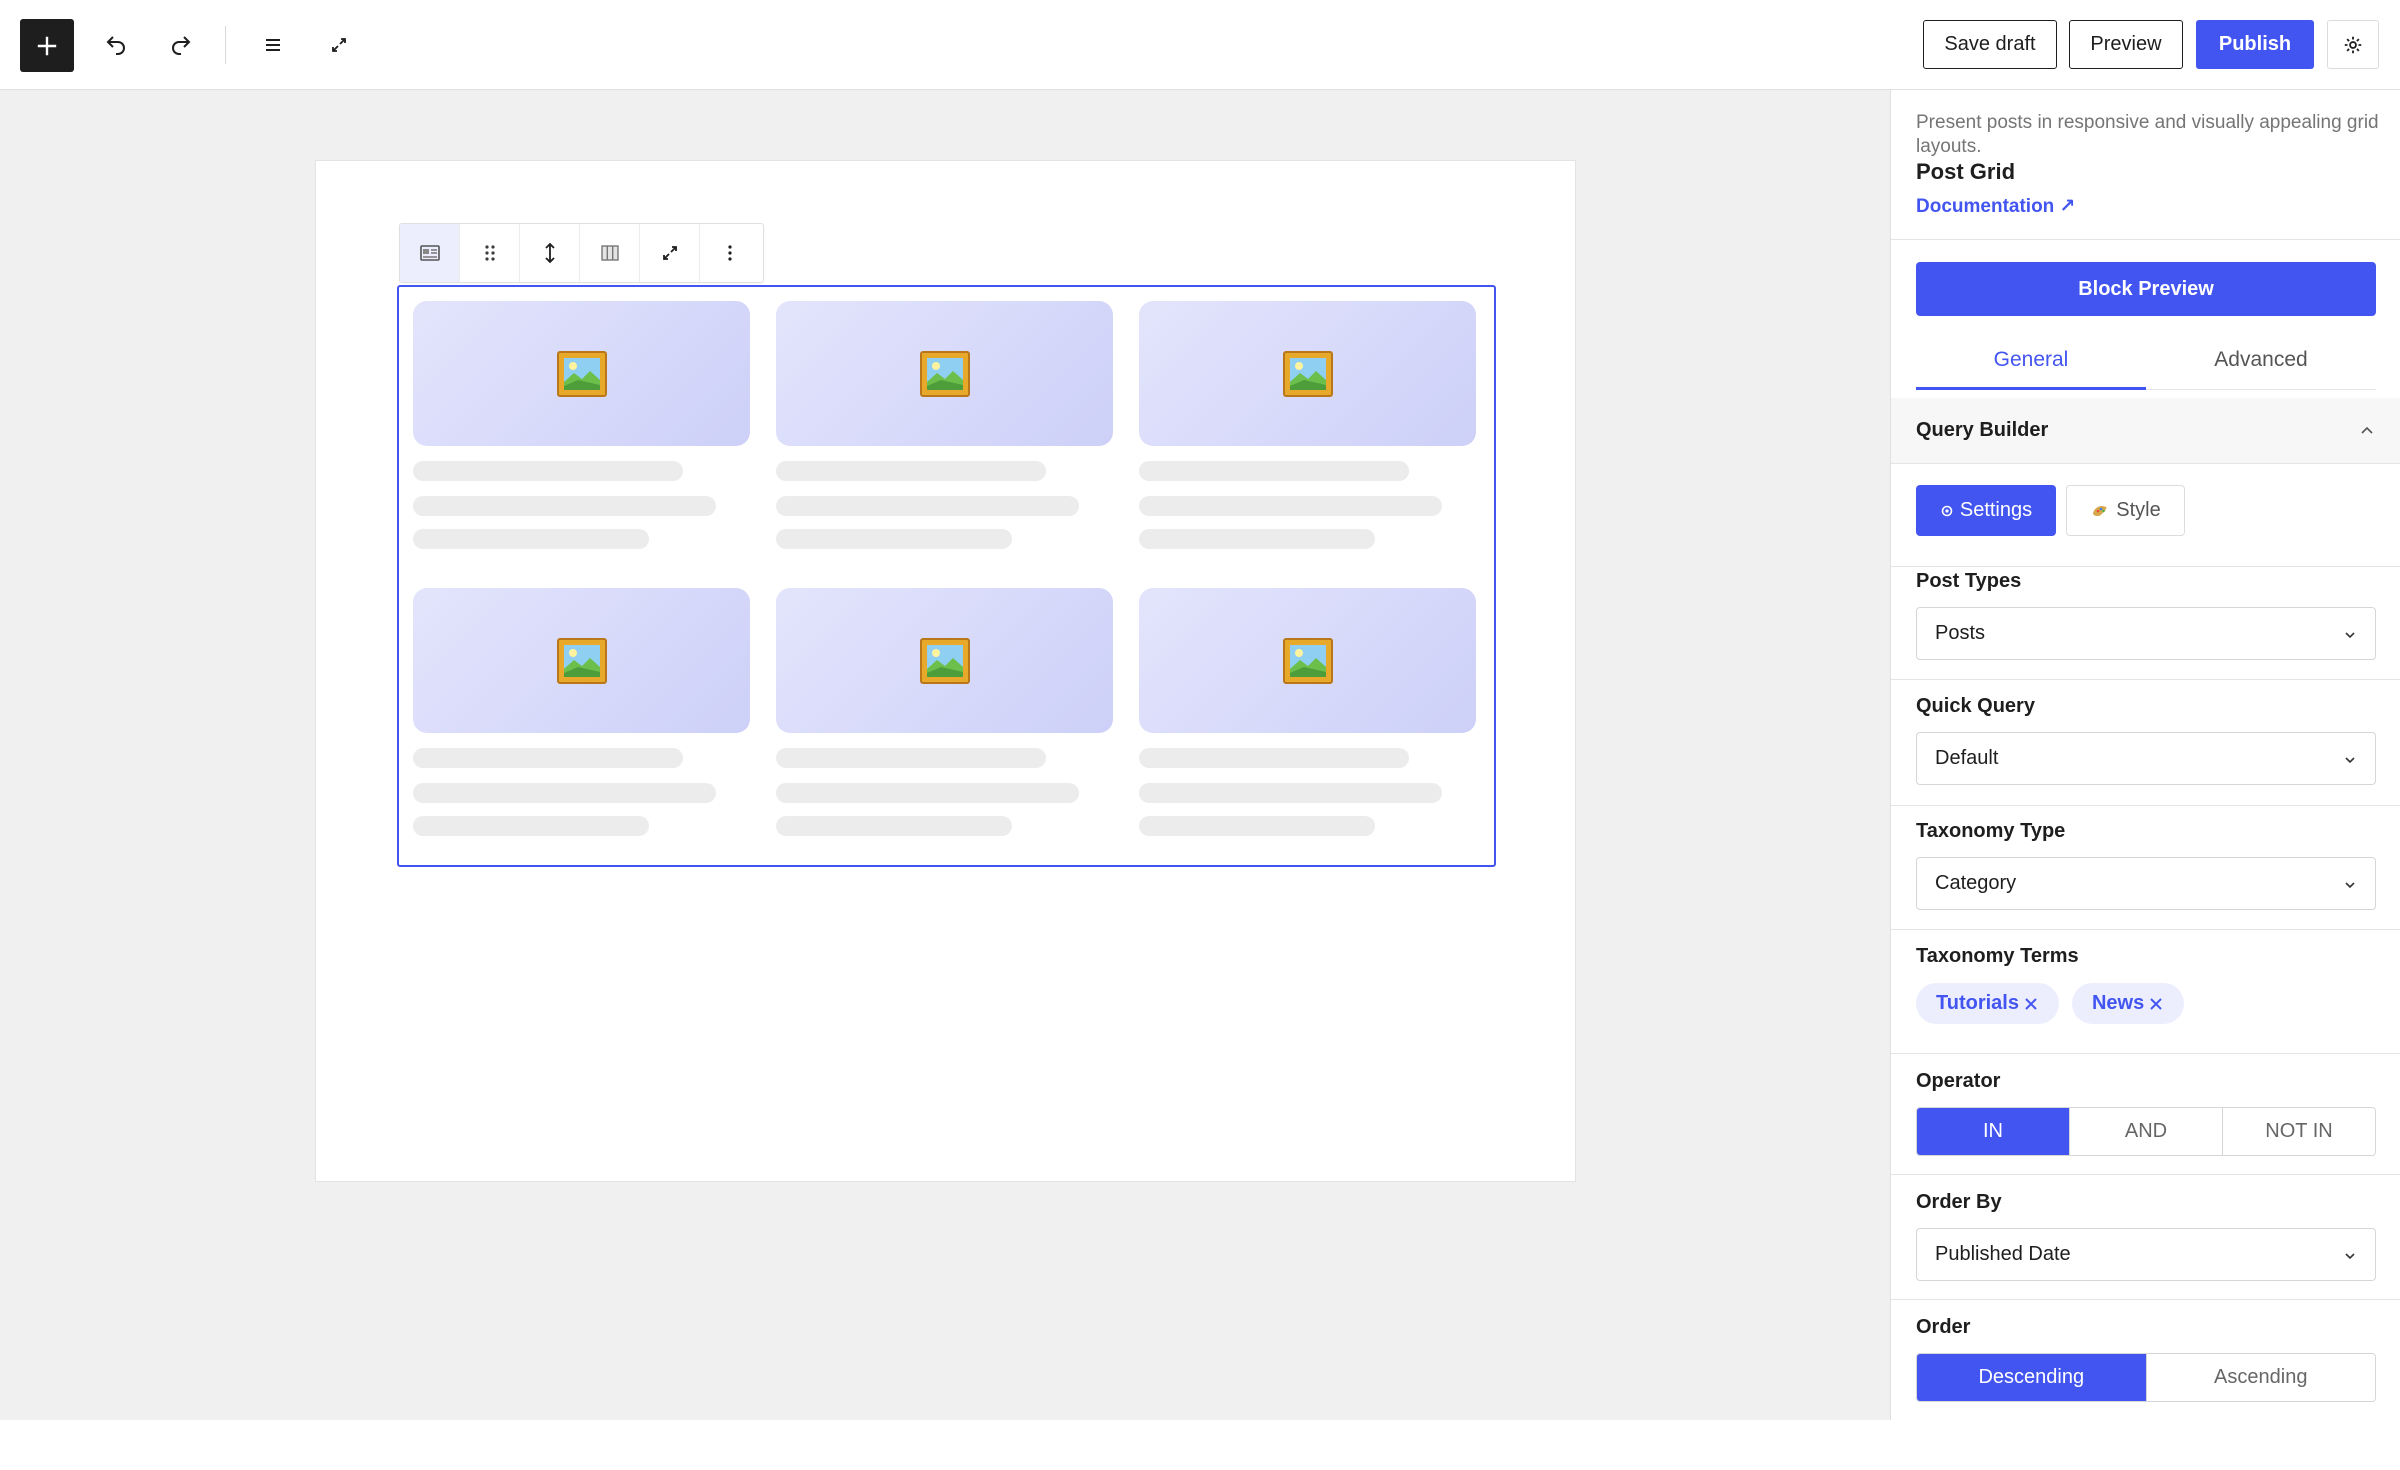 The width and height of the screenshot is (2400, 1470). I want to click on operator-option-and: AND, so click(2146, 1131).